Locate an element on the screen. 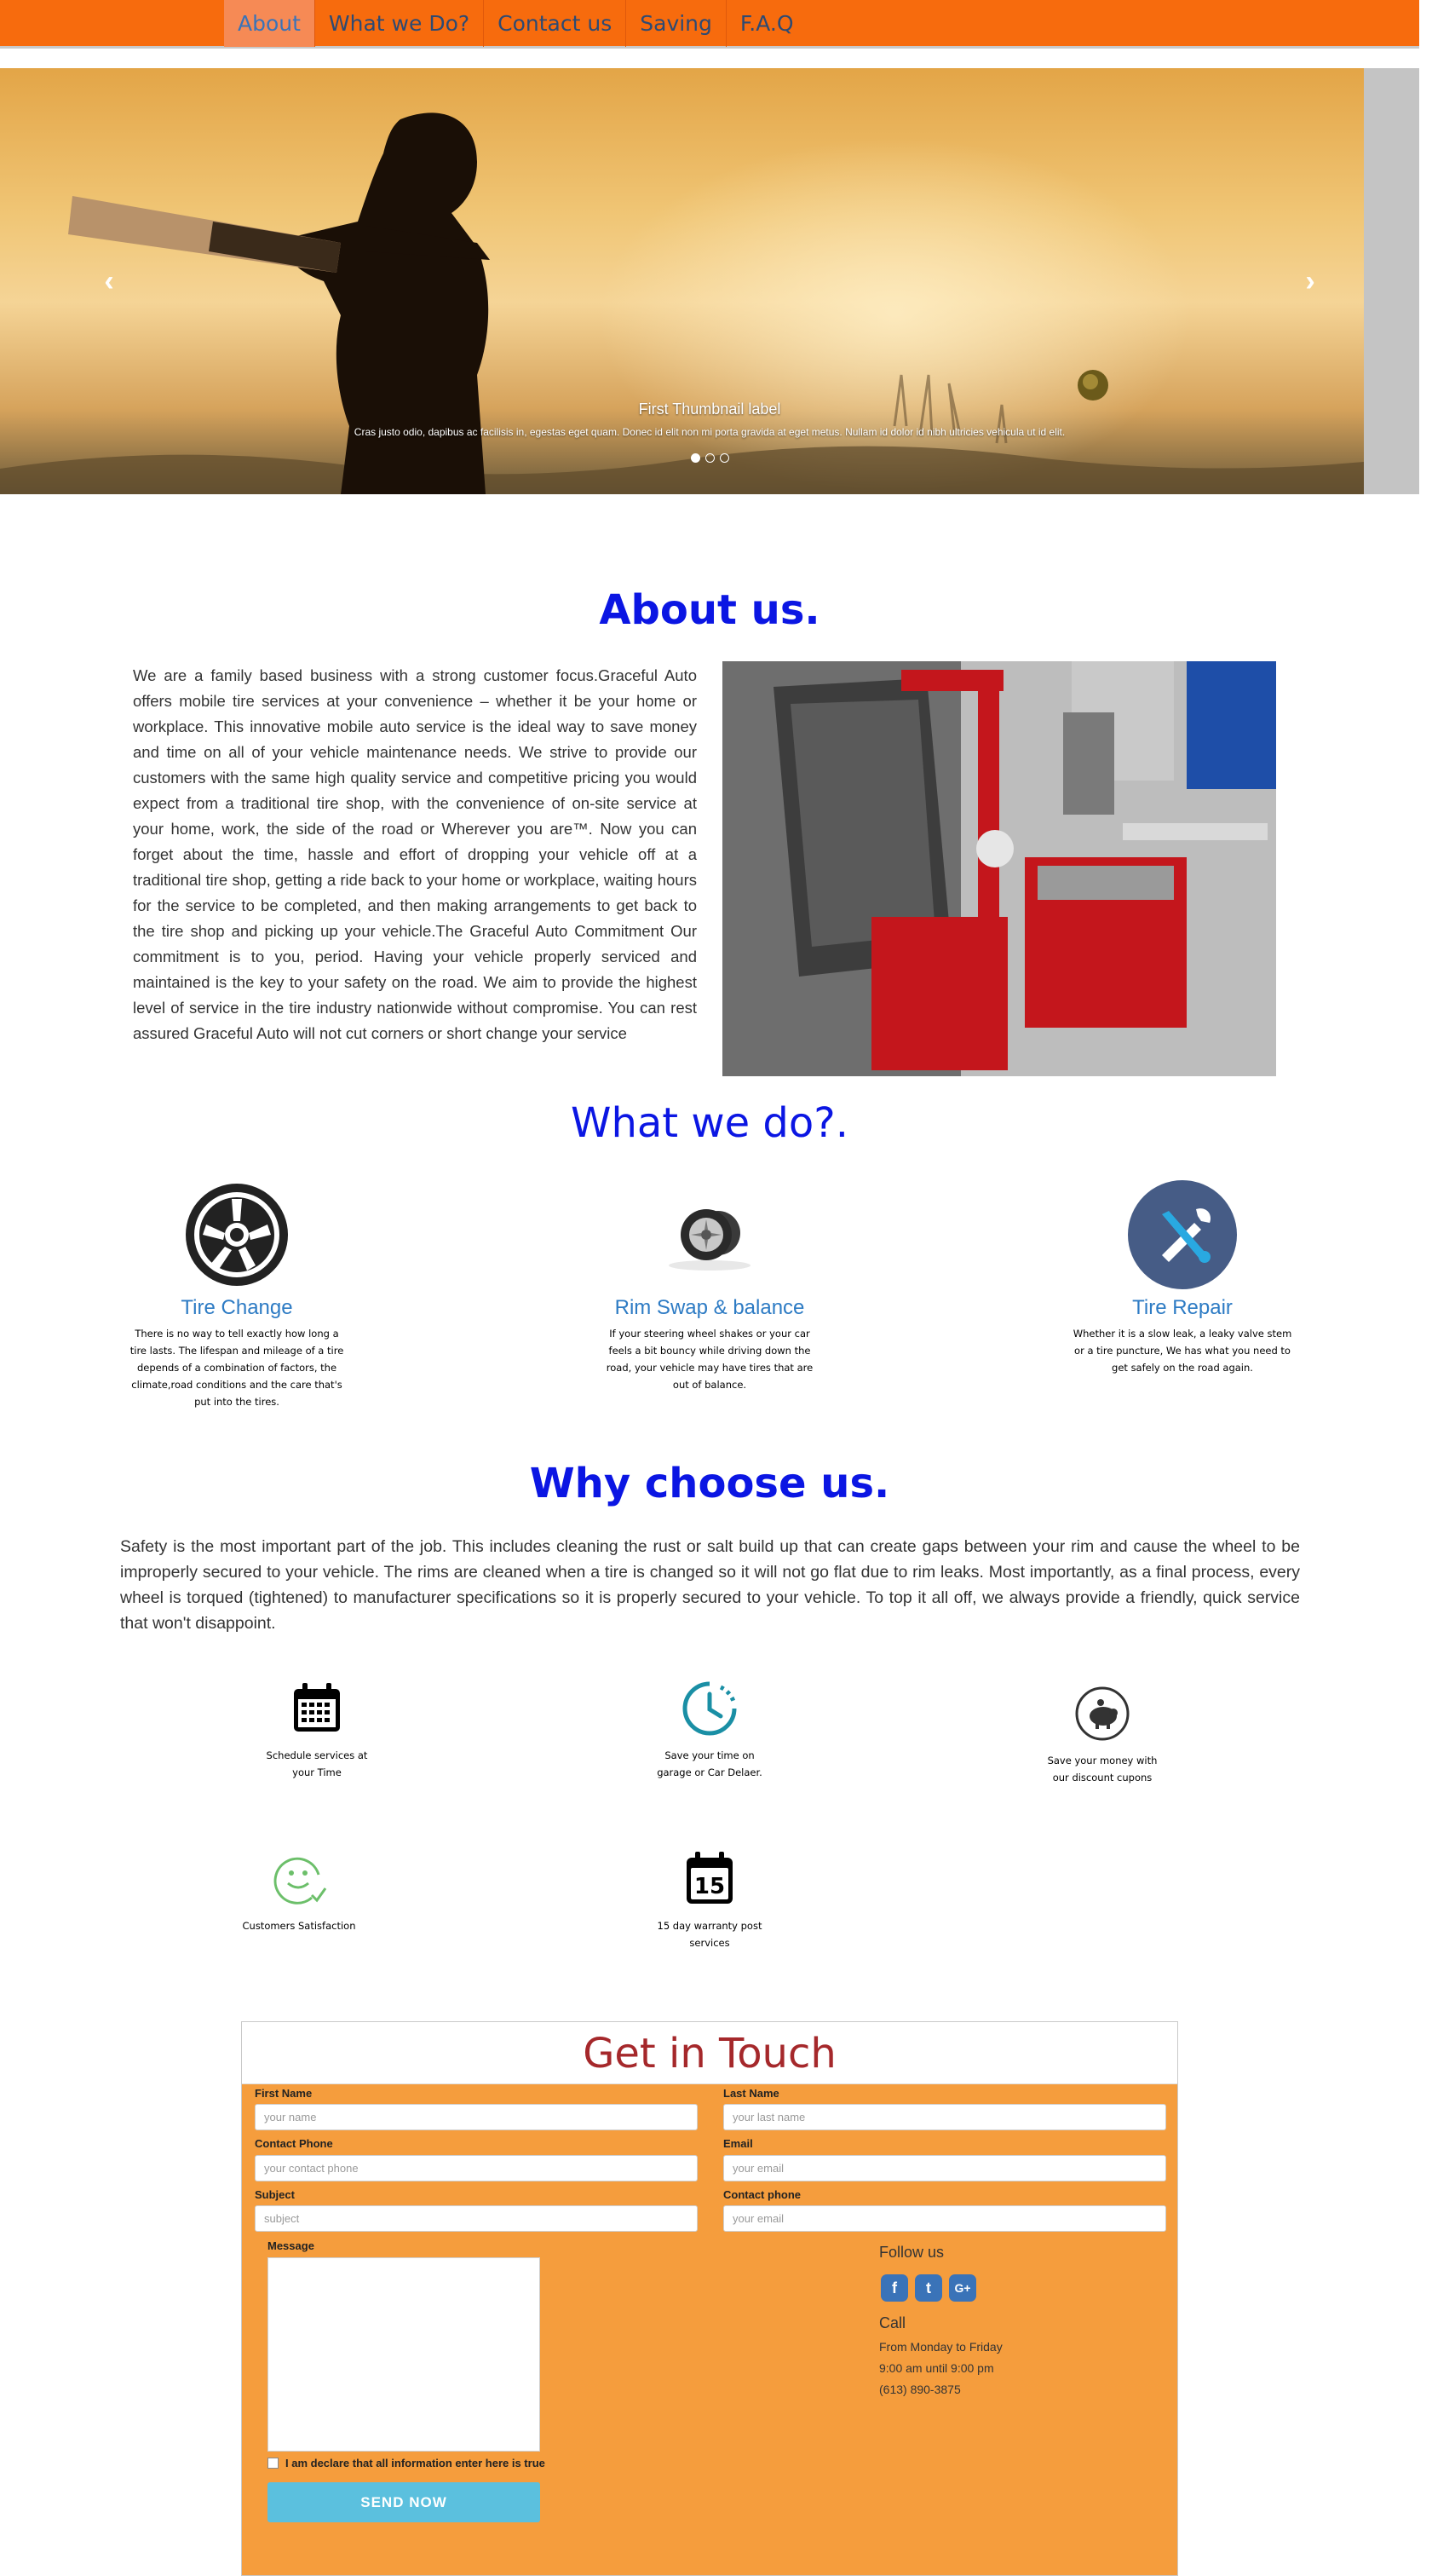 This screenshot has width=1432, height=2576. feature-text: Schedule services at your Time is located at coordinates (317, 1763).